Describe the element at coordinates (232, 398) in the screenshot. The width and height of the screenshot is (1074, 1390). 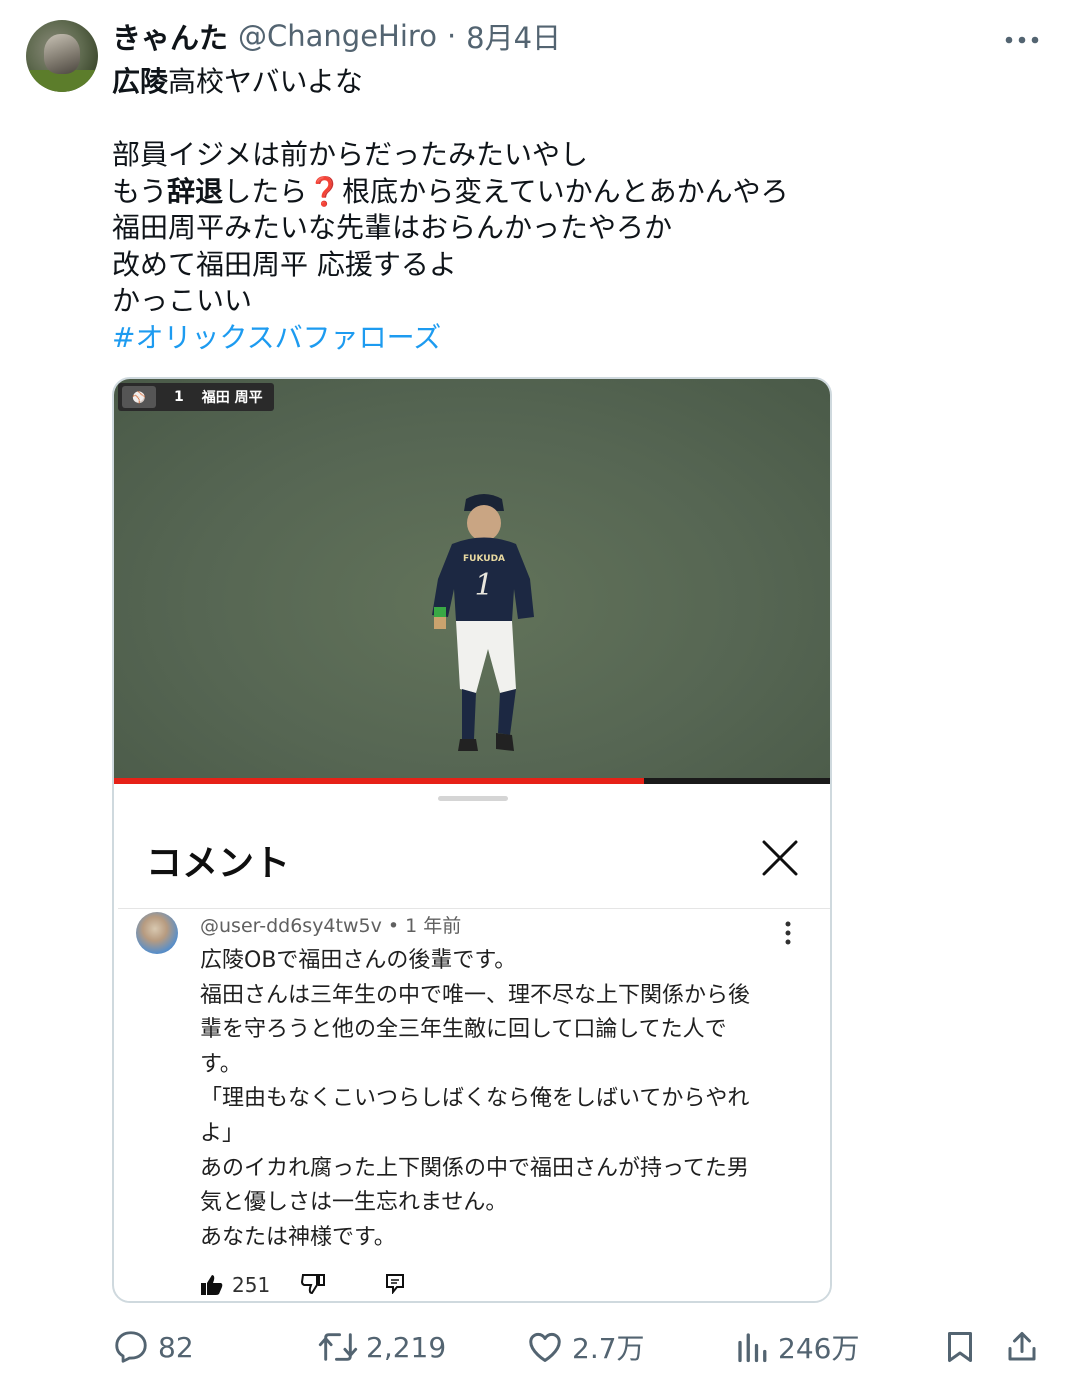
I see `scorebug-player-name: 福田 周平` at that location.